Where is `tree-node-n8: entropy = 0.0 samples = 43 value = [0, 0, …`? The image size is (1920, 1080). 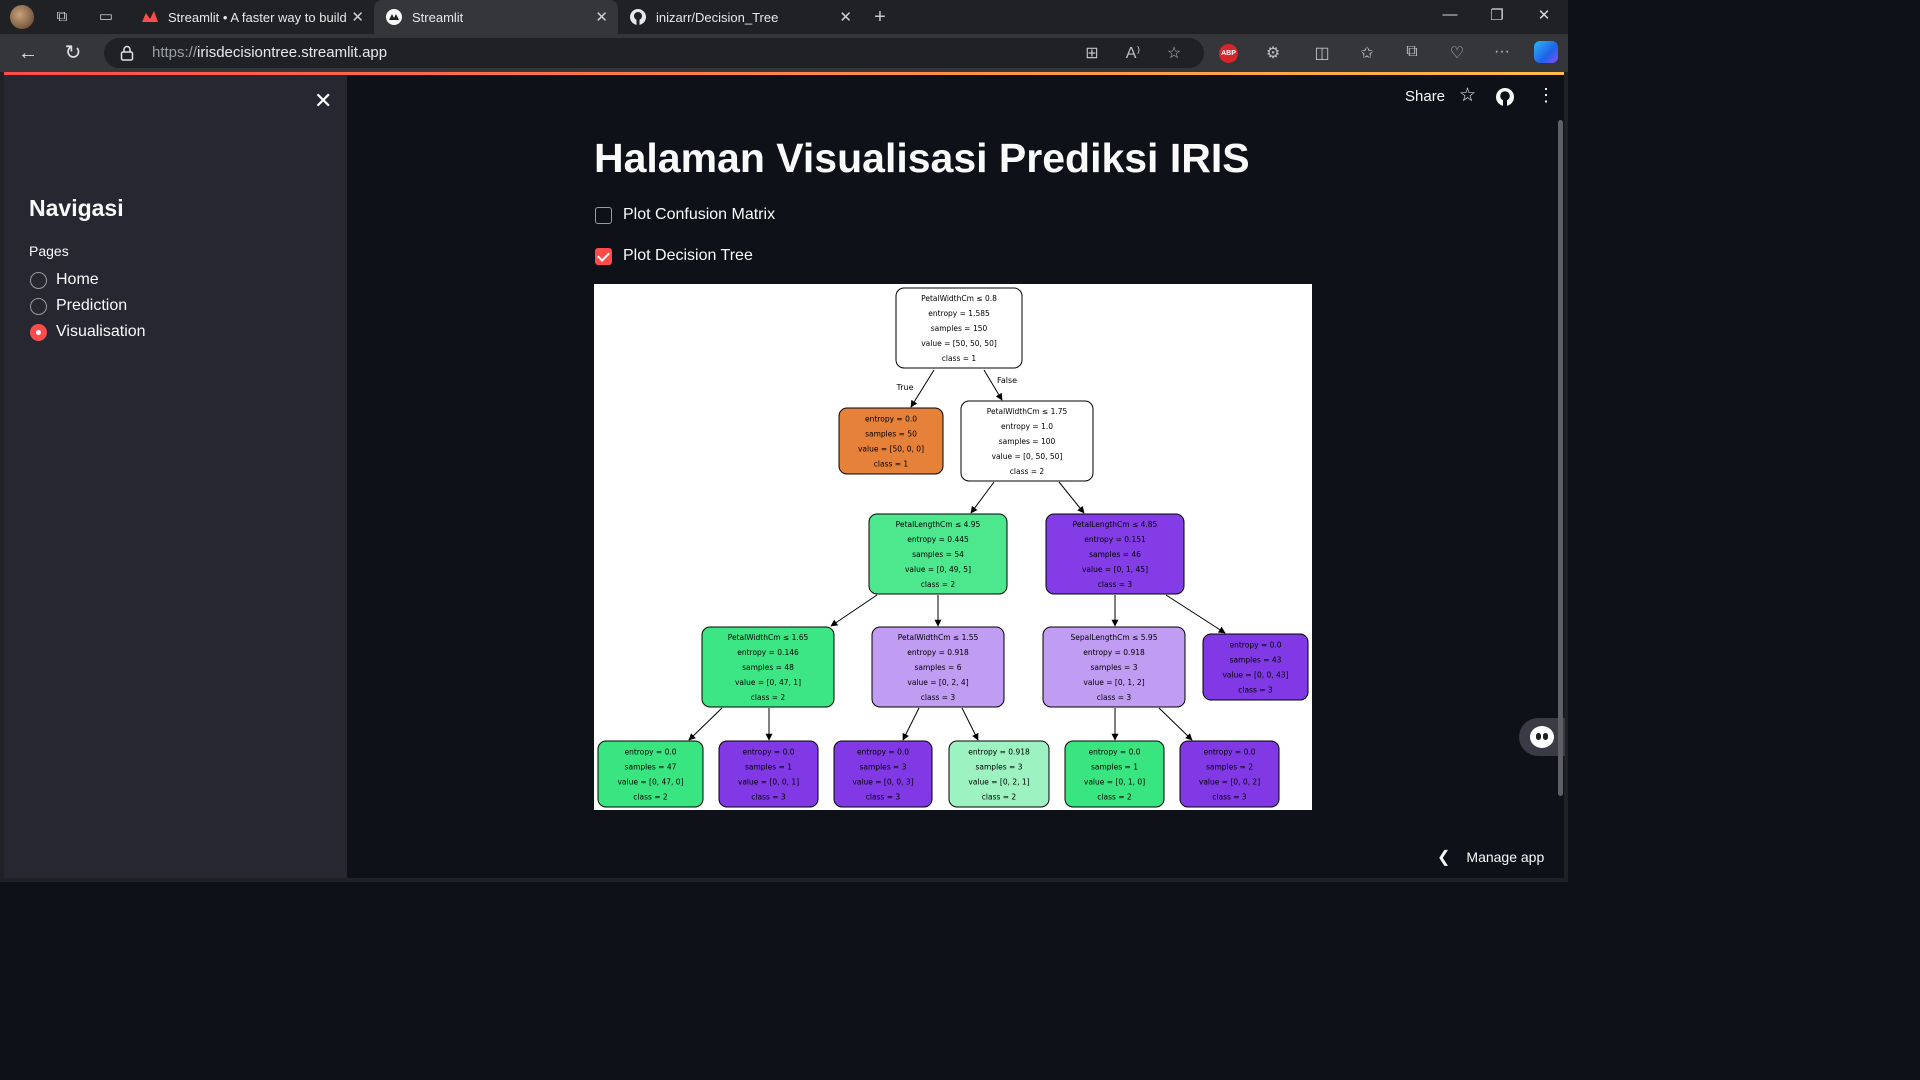 tree-node-n8: entropy = 0.0 samples = 43 value = [0, 0, … is located at coordinates (1255, 667).